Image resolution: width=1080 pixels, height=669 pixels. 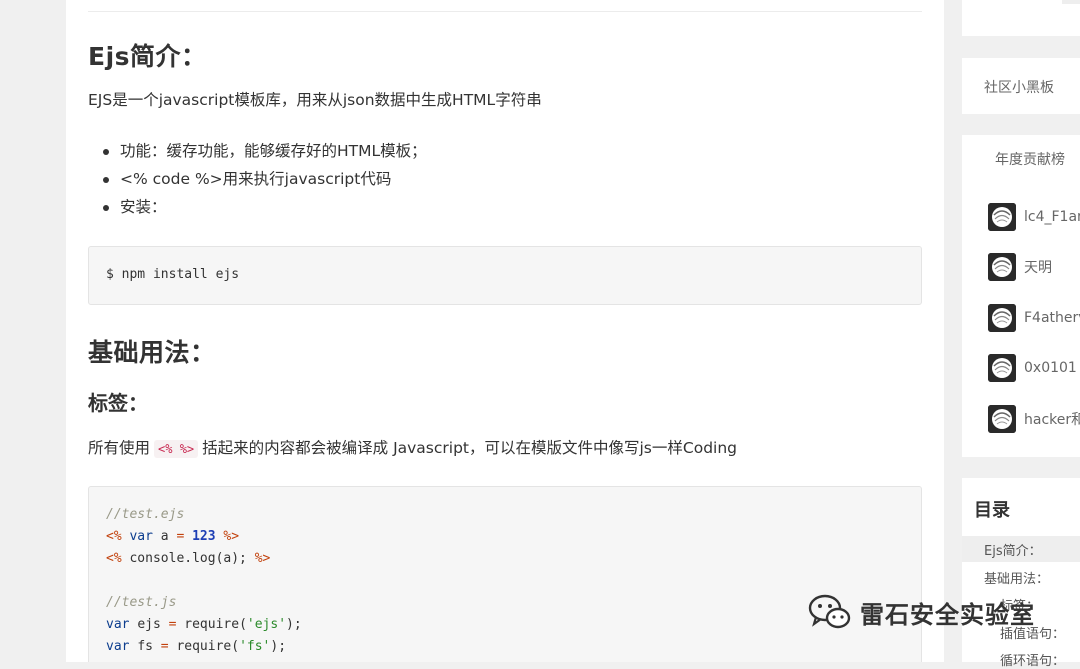 I want to click on ranking-title: 年度贡献榜, so click(x=1030, y=160).